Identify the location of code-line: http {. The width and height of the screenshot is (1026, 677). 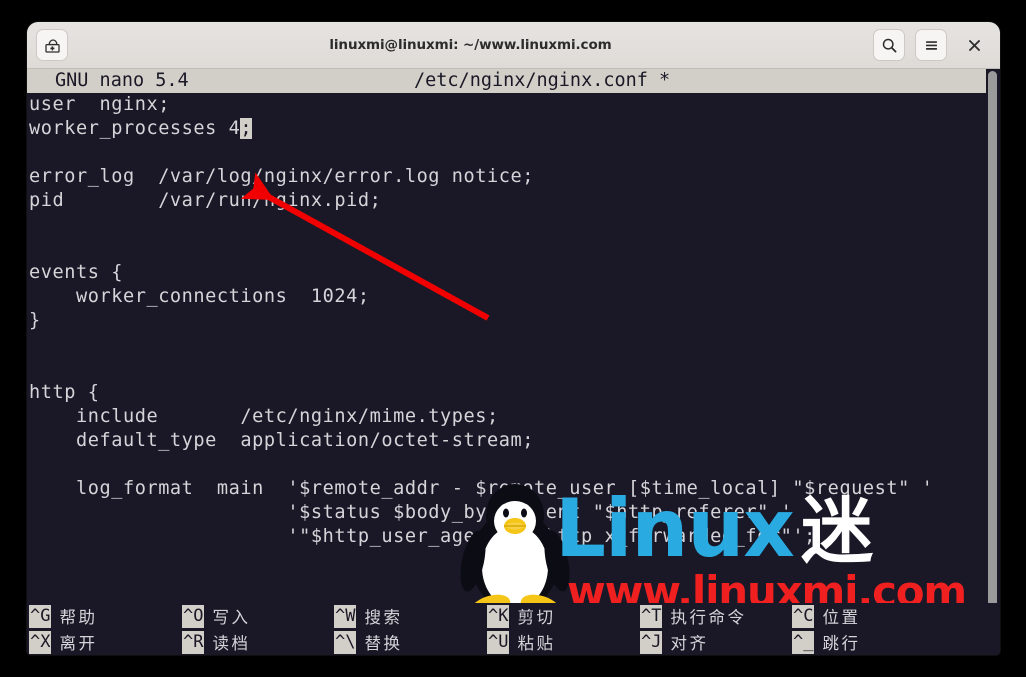
(64, 392).